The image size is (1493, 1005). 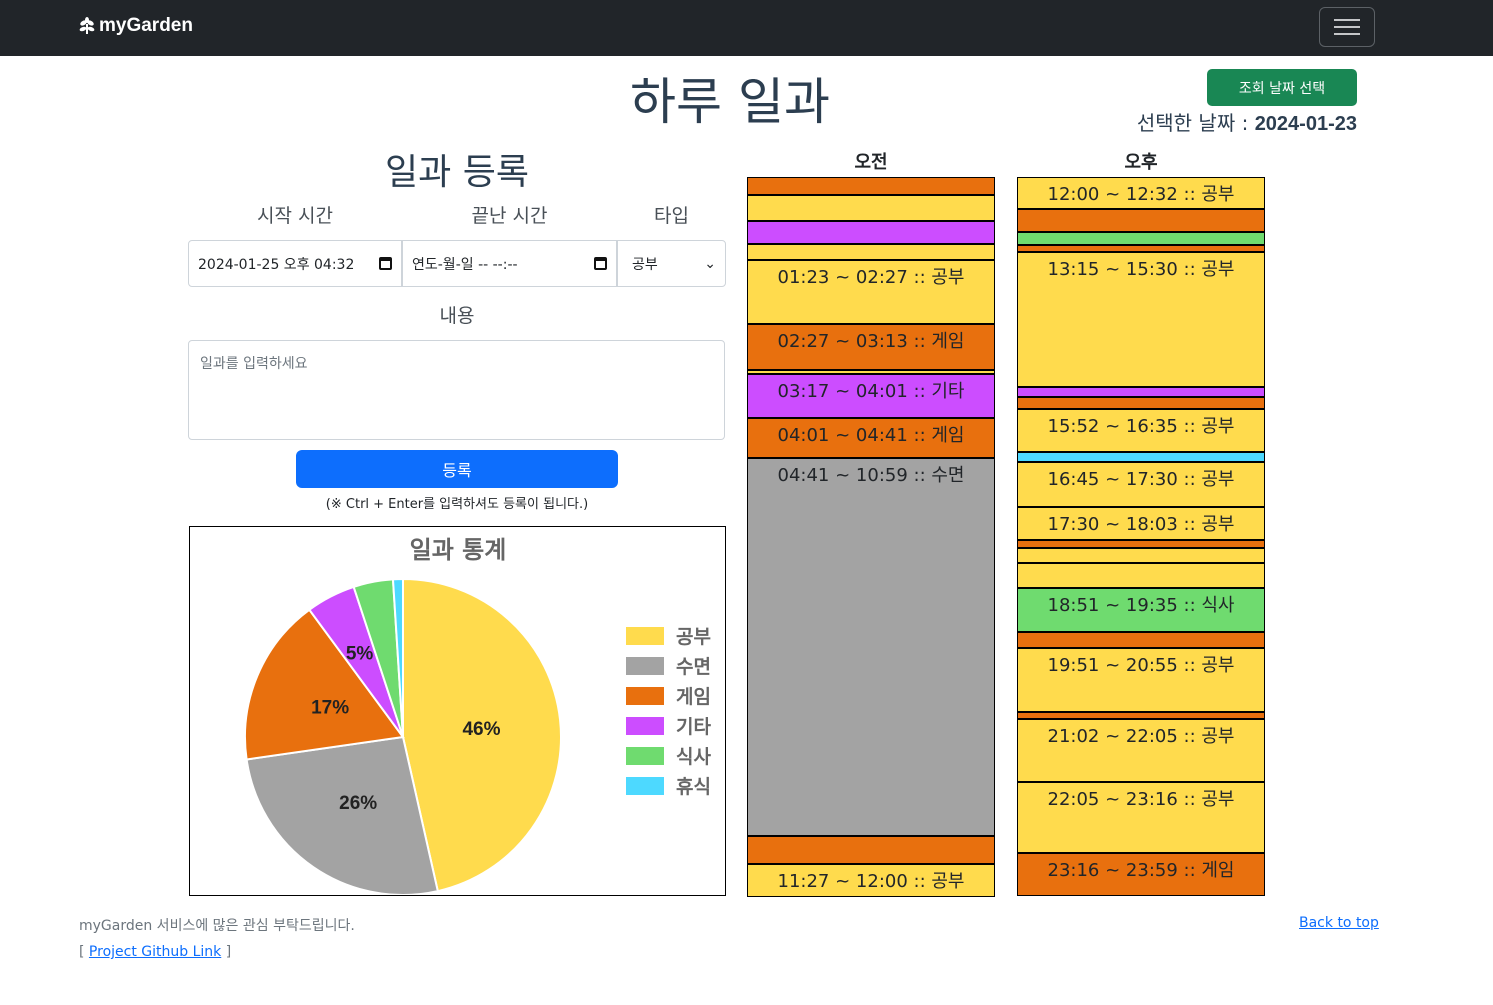 What do you see at coordinates (1141, 162) in the screenshot?
I see `pm-column-header: 오후` at bounding box center [1141, 162].